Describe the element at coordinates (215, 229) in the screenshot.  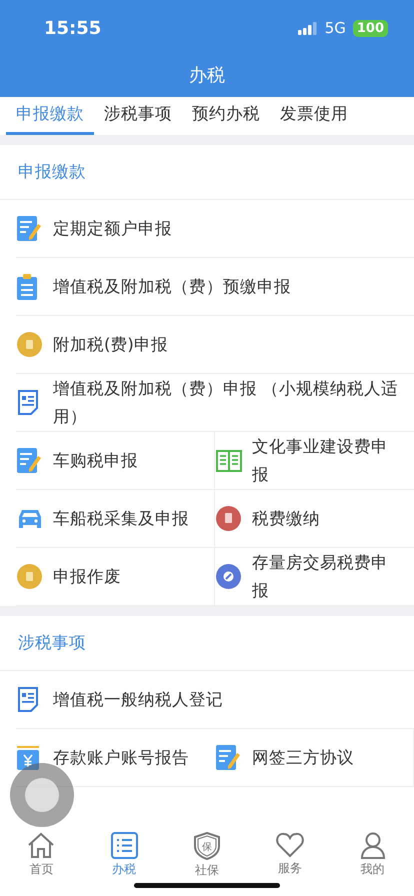
I see `menu-item: 定期定额户申报` at that location.